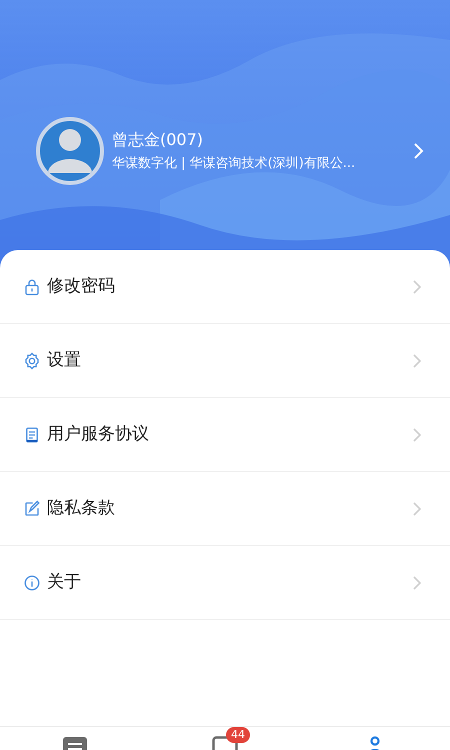 The height and width of the screenshot is (750, 450). Describe the element at coordinates (225, 509) in the screenshot. I see `menu-item: 隐私条款` at that location.